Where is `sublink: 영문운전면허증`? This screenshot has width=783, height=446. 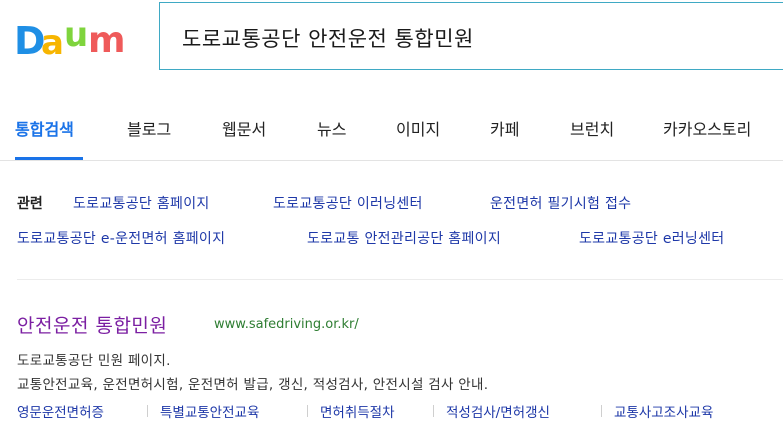 sublink: 영문운전면허증 is located at coordinates (60, 411).